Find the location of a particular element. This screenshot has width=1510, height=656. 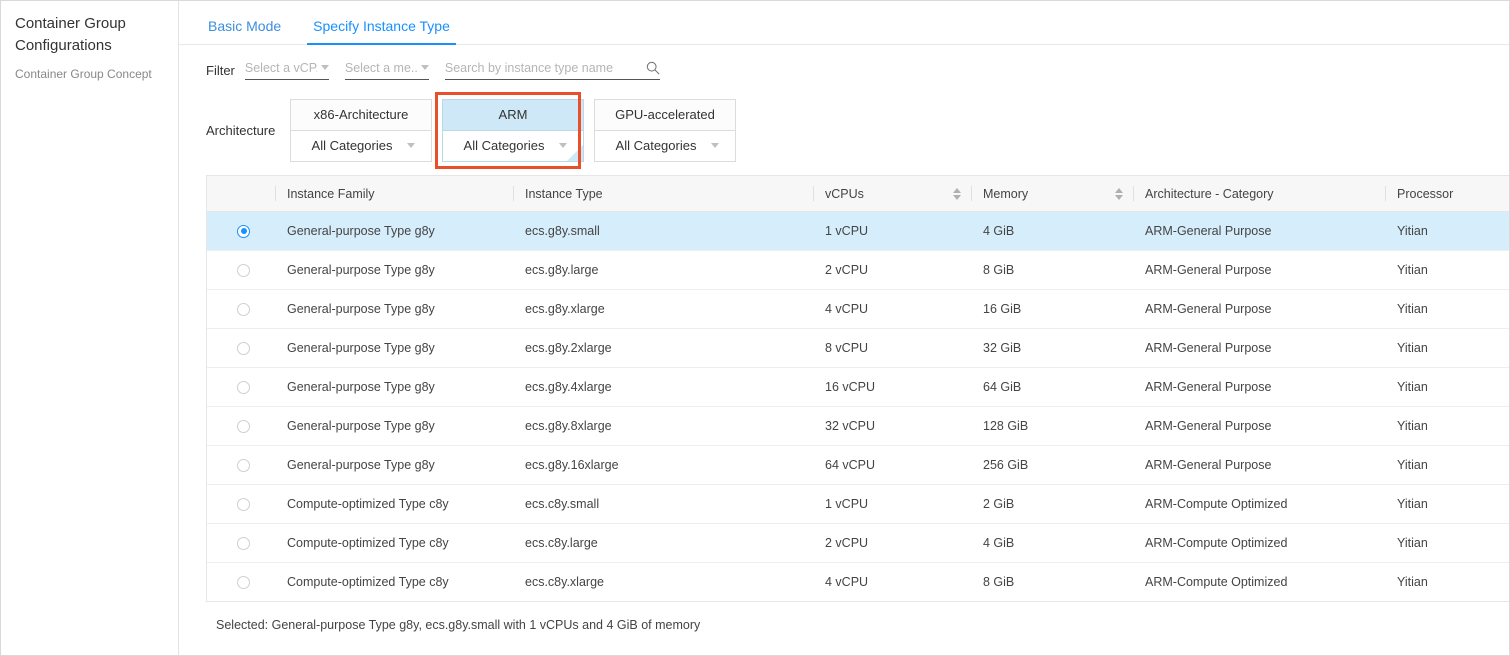

cell-instance-type: ecs.c8y.xlarge is located at coordinates (564, 582).